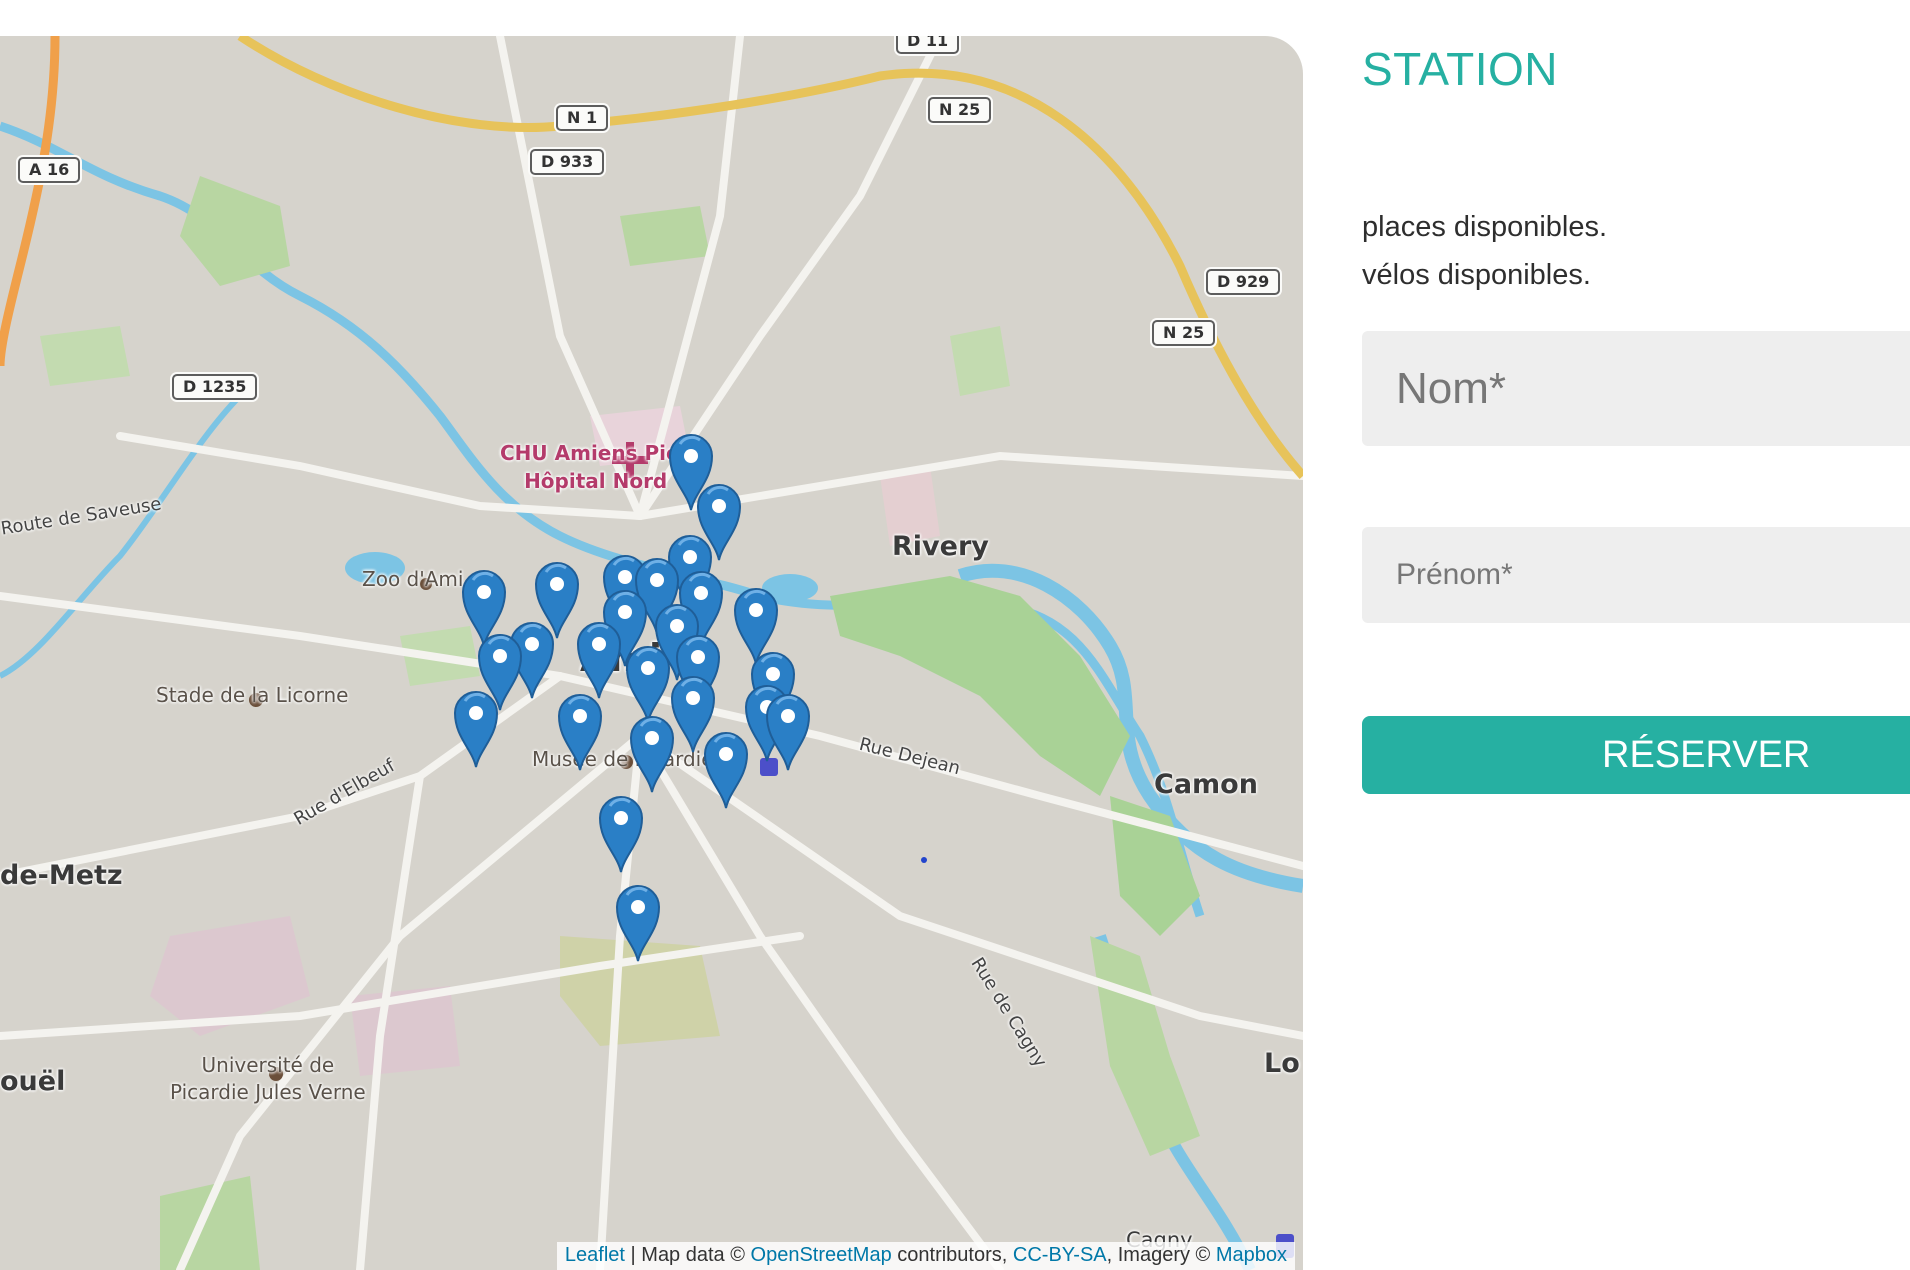 The image size is (1910, 1270). I want to click on bikes-available-text: vélos disponibles., so click(1476, 275).